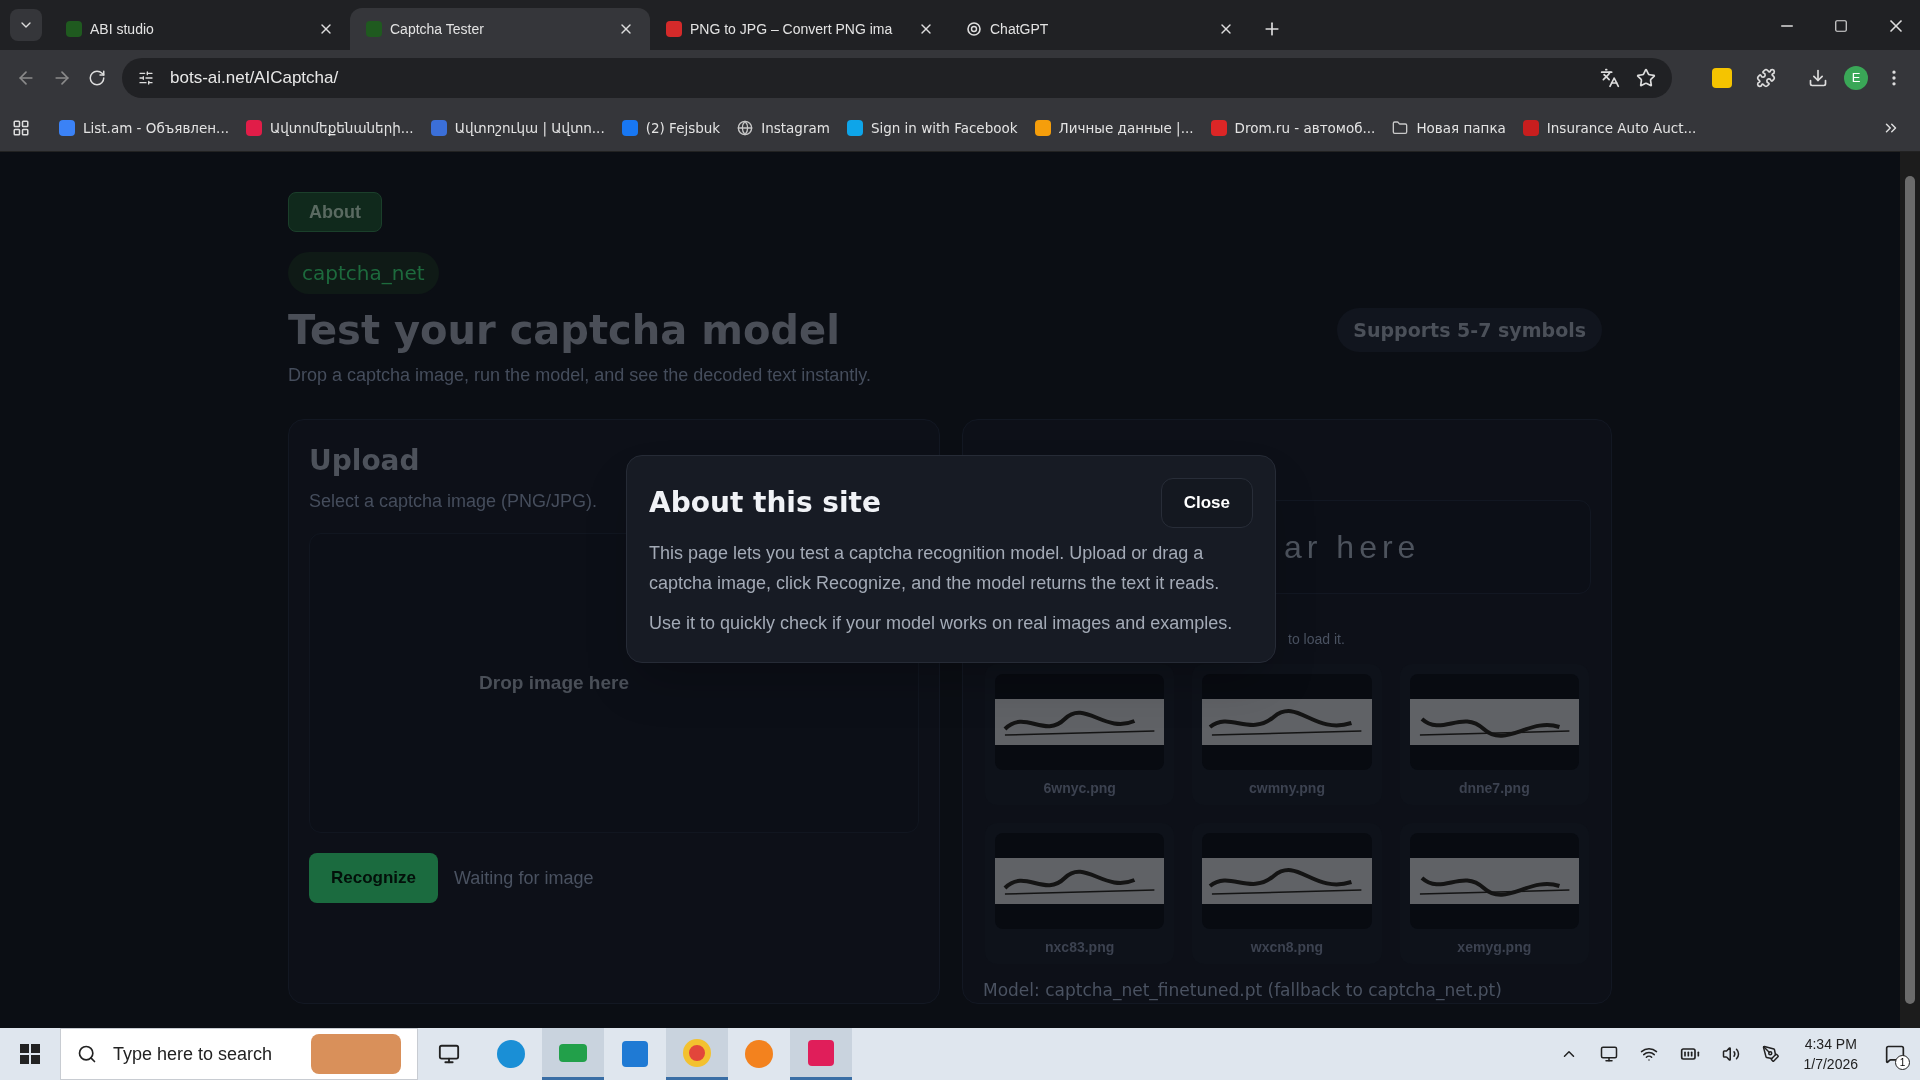 This screenshot has width=1920, height=1080. What do you see at coordinates (365, 461) in the screenshot?
I see `card-title: Upload` at bounding box center [365, 461].